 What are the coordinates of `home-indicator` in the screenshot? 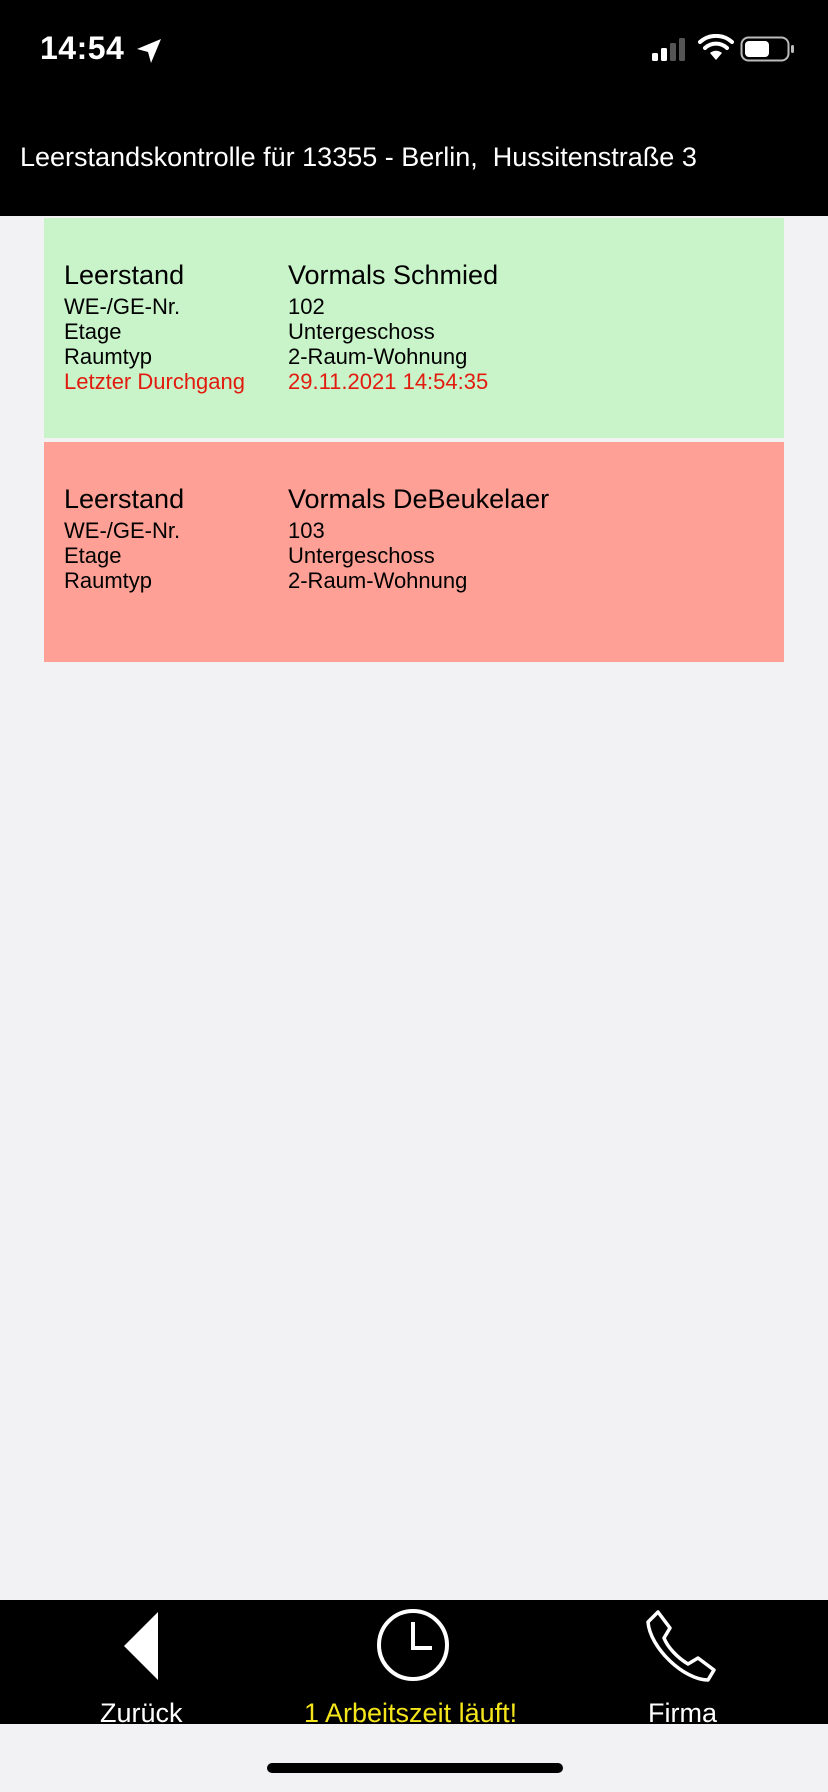 It's located at (415, 1768).